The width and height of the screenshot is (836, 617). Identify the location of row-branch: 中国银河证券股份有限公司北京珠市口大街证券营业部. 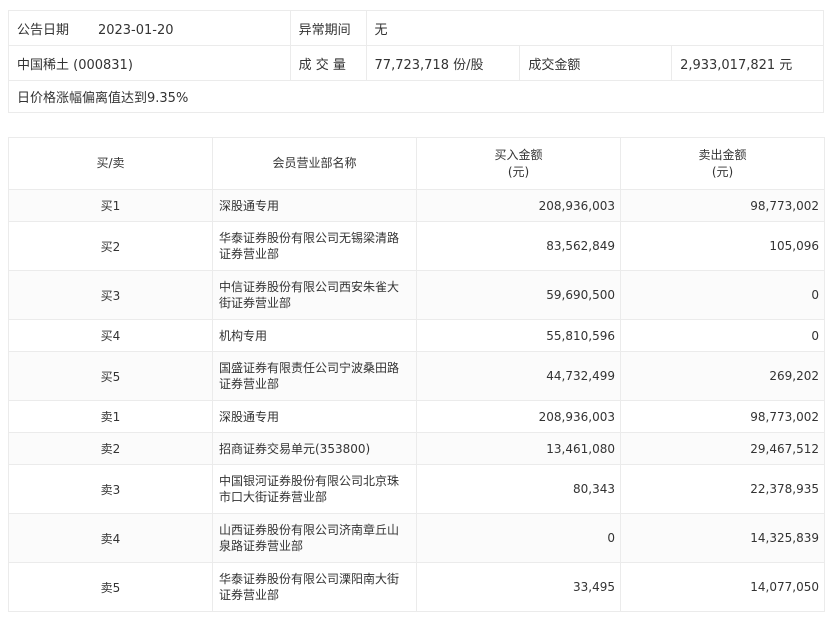
(314, 489).